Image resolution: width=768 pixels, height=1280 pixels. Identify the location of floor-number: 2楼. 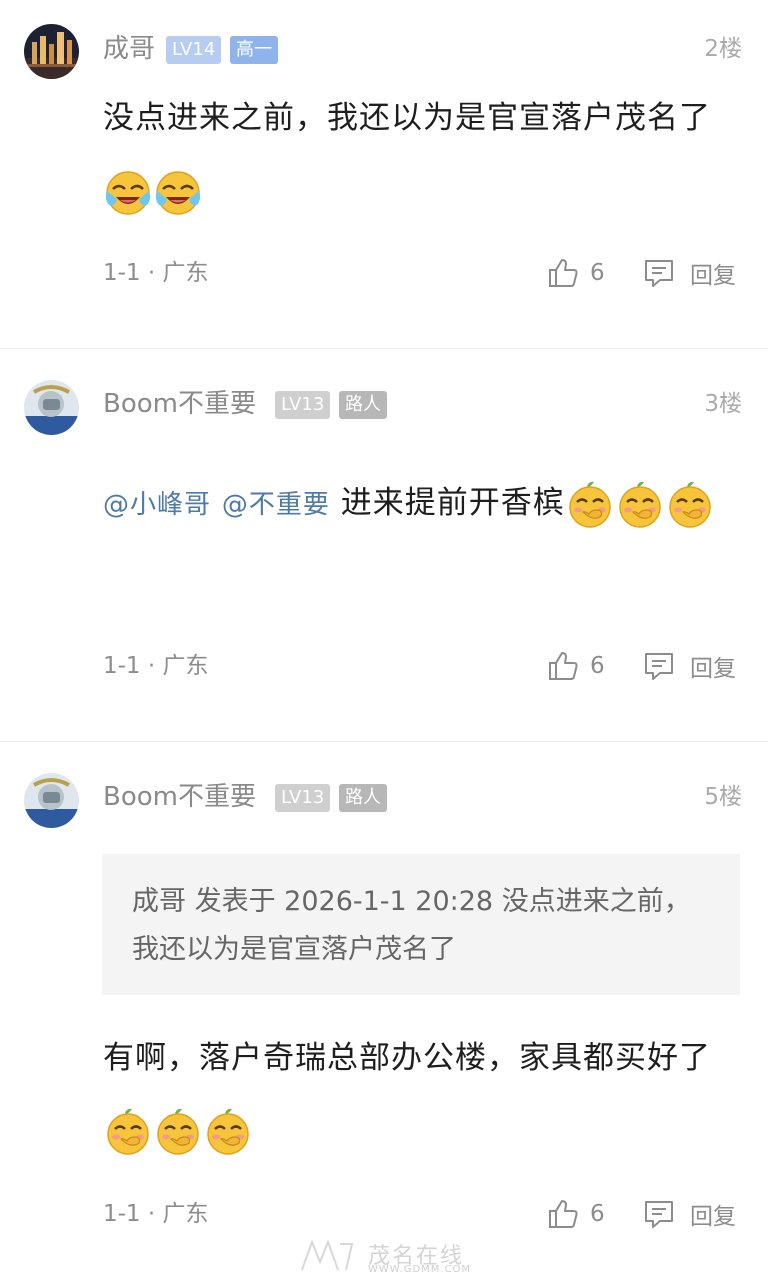
(723, 49).